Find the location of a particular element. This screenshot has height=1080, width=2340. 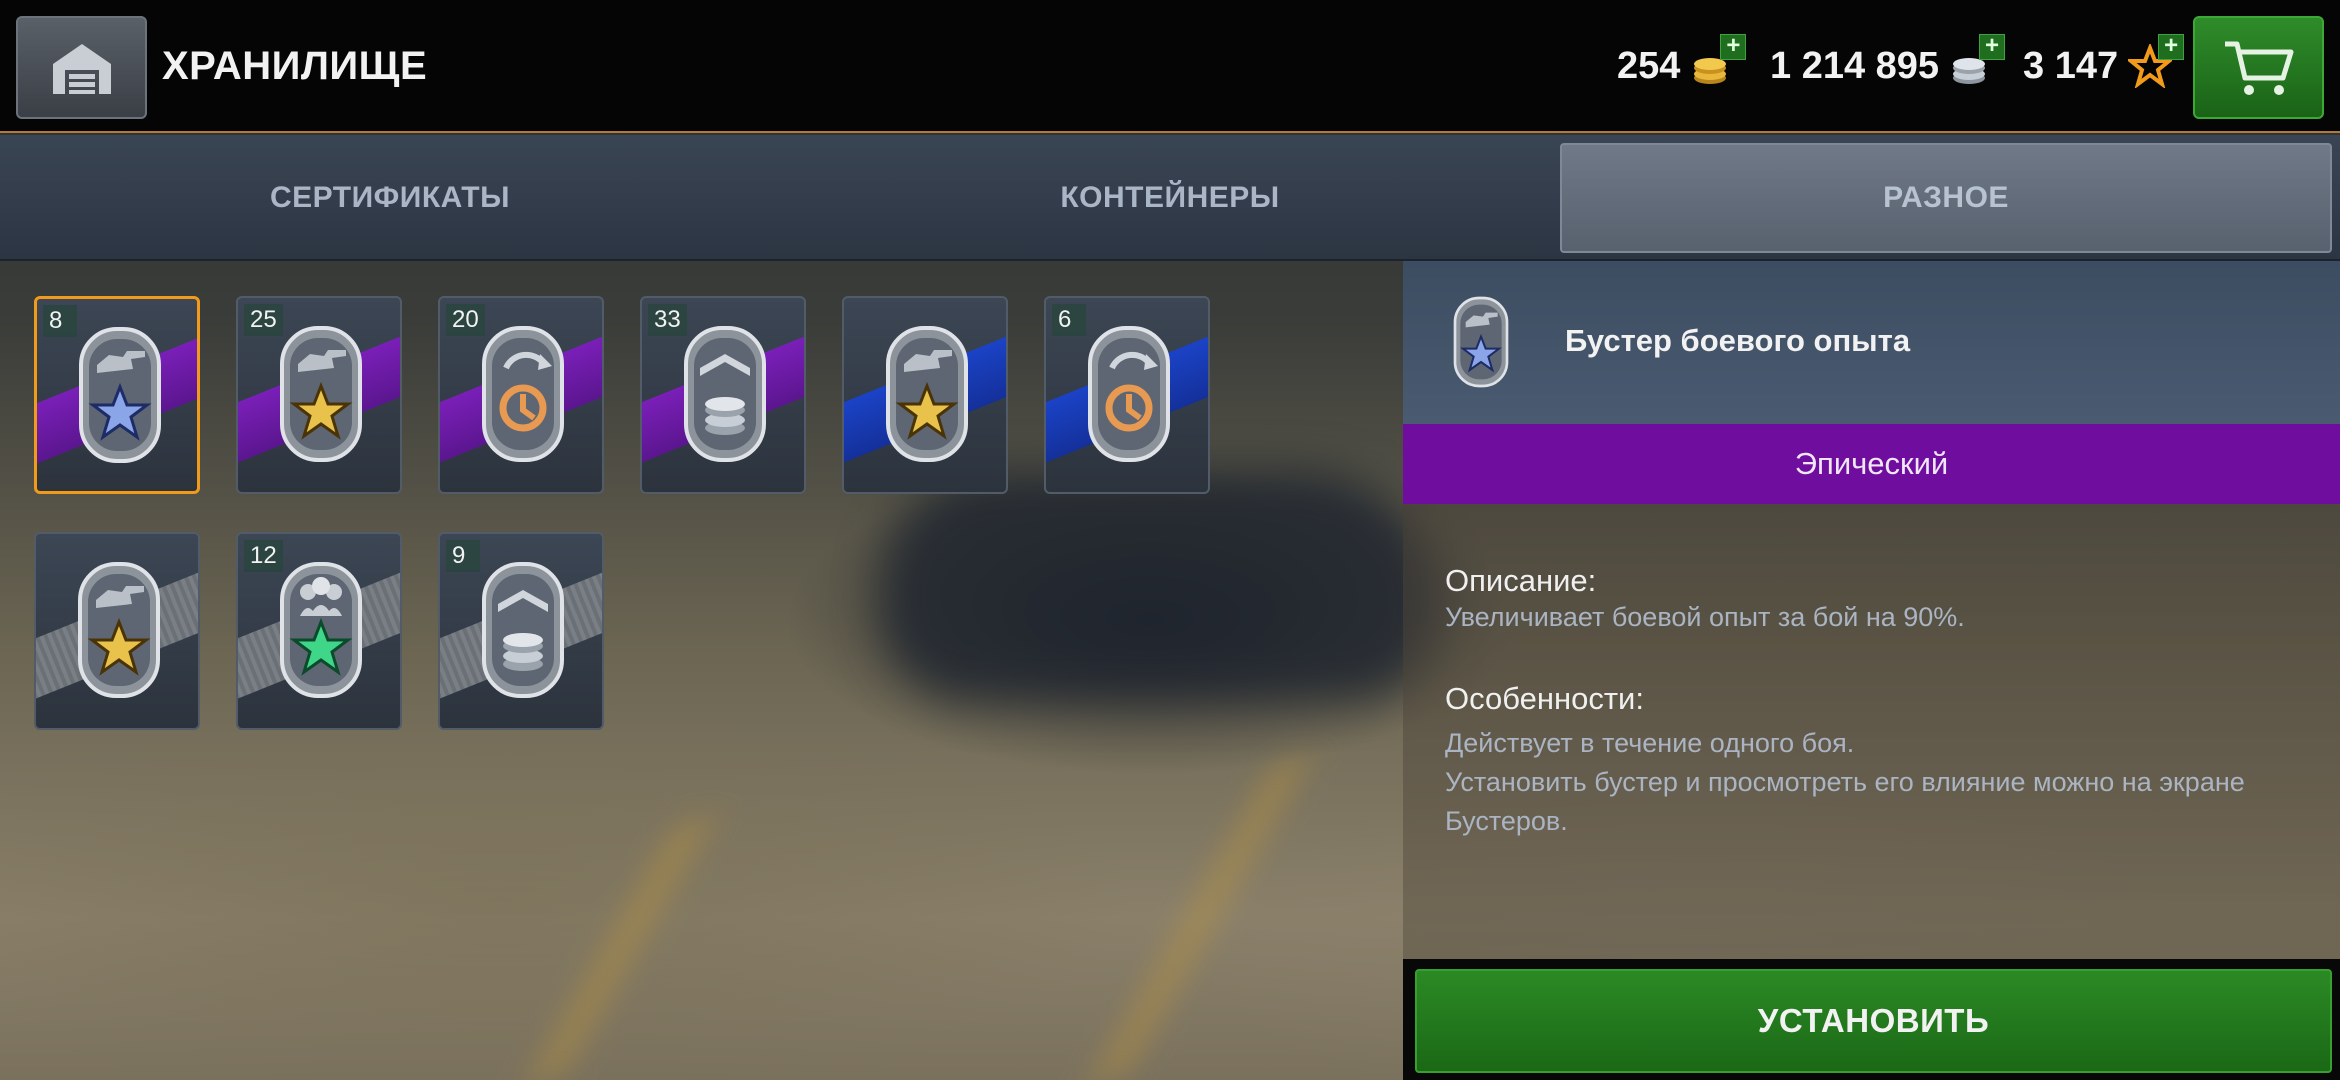

item-count: 25 is located at coordinates (263, 320).